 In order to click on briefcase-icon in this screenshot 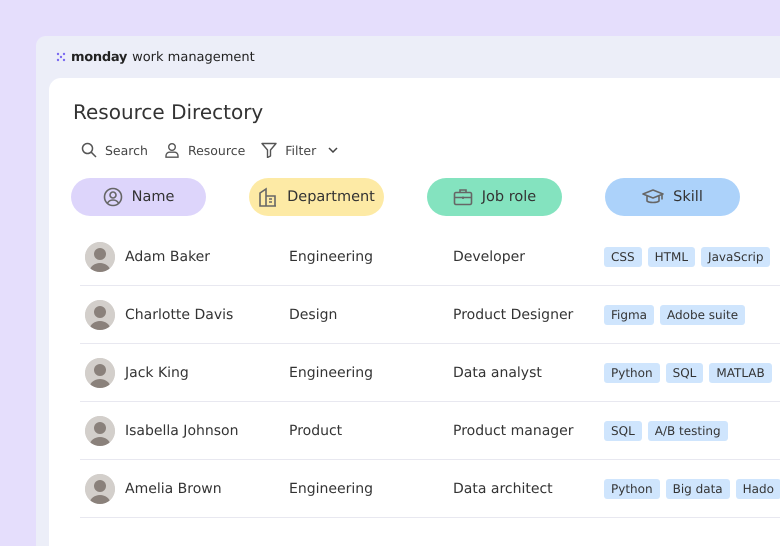, I will do `click(462, 197)`.